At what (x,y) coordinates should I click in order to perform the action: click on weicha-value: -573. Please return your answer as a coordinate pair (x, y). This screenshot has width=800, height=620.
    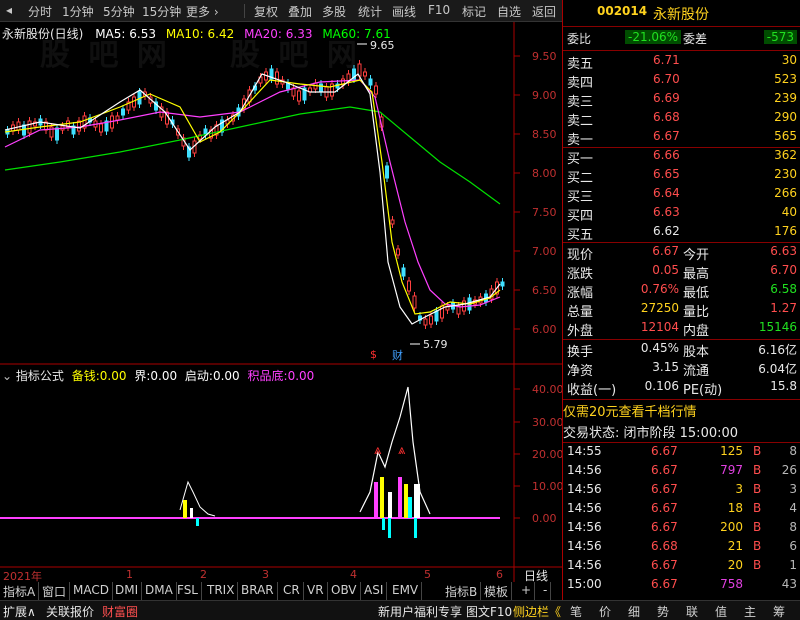
    Looking at the image, I should click on (780, 37).